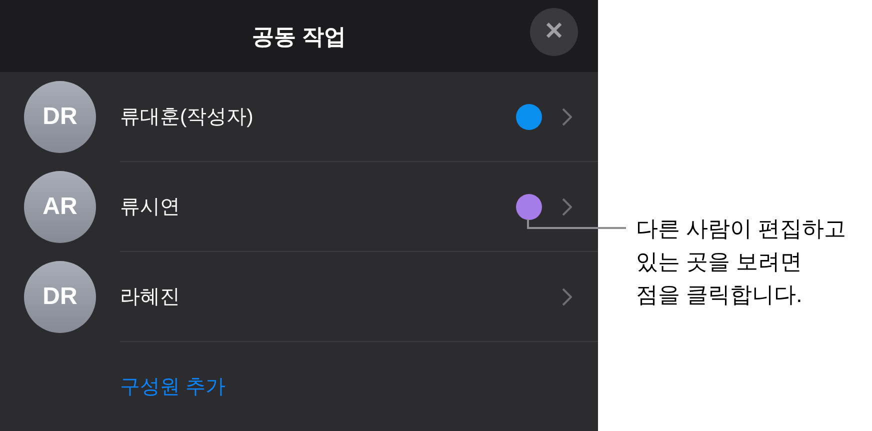  What do you see at coordinates (299, 297) in the screenshot?
I see `member-row: DR 라혜진` at bounding box center [299, 297].